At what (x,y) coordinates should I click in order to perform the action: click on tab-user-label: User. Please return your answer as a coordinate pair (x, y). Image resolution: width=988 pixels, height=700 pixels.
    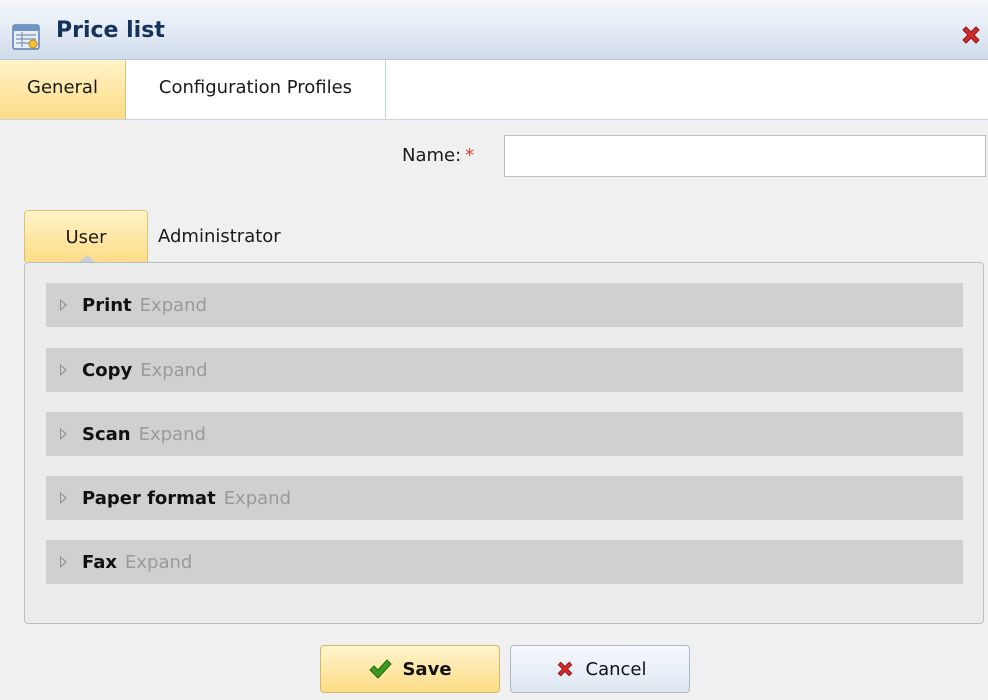
    Looking at the image, I should click on (86, 237).